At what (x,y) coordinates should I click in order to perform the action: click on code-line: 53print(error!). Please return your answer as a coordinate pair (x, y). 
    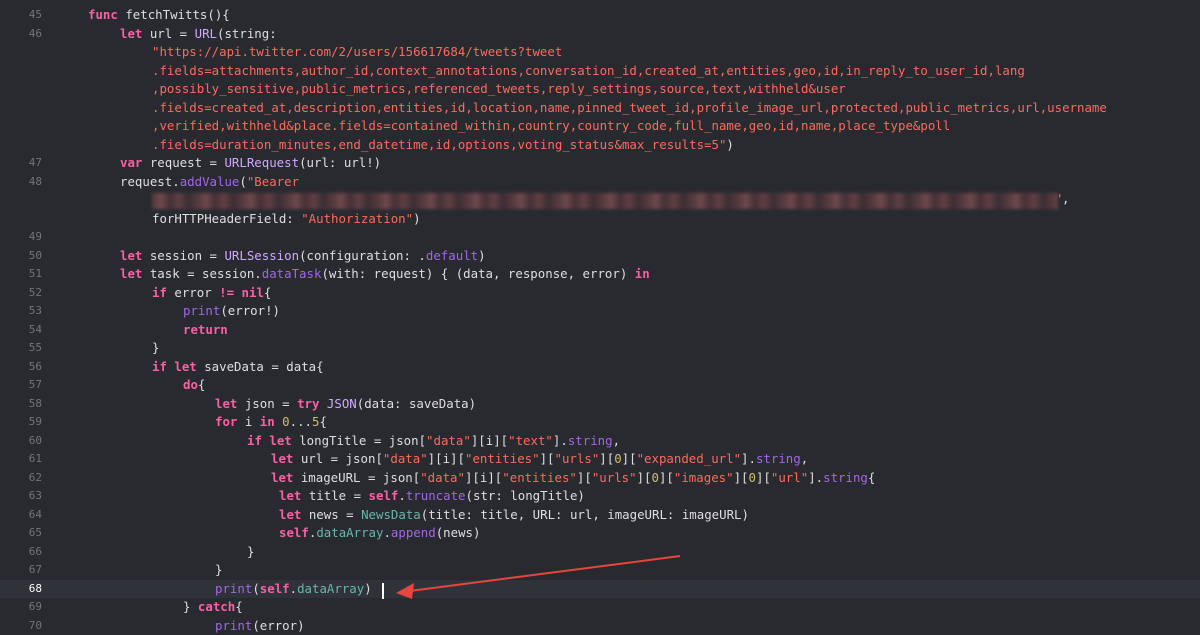
    Looking at the image, I should click on (600, 311).